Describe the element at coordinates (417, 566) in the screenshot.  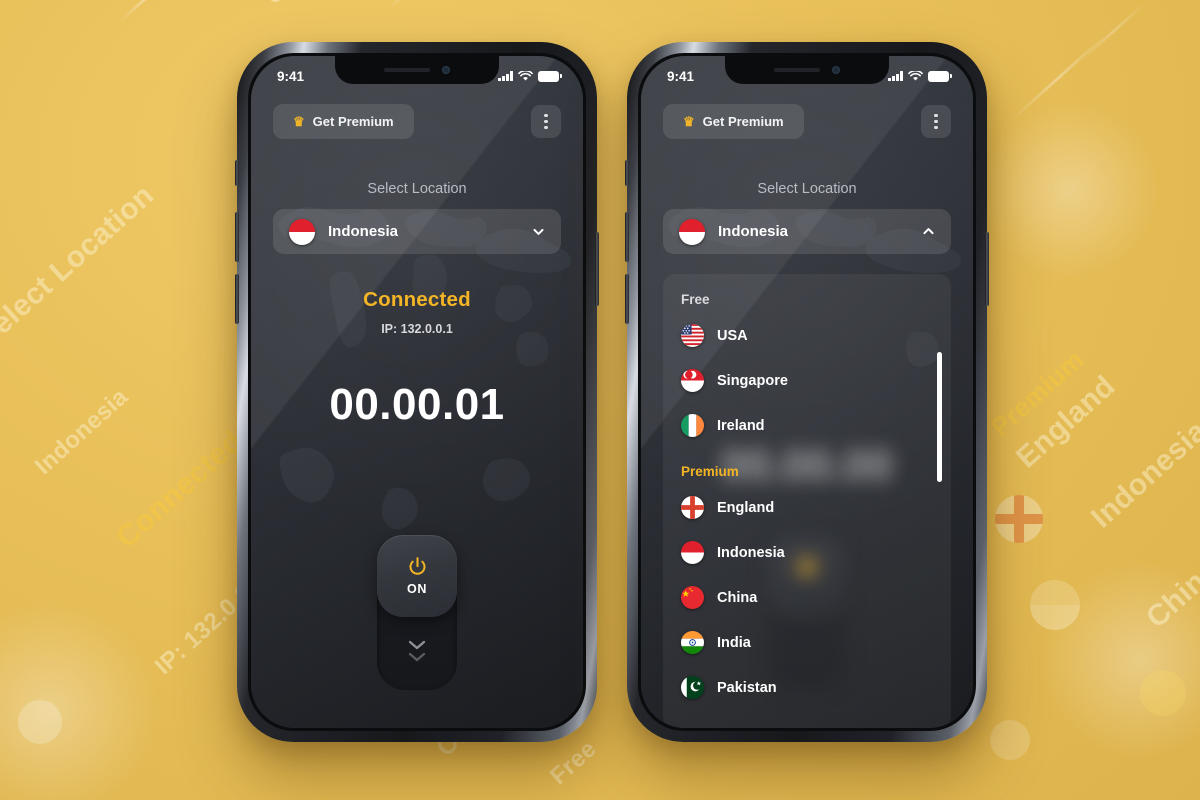
I see `power-icon` at that location.